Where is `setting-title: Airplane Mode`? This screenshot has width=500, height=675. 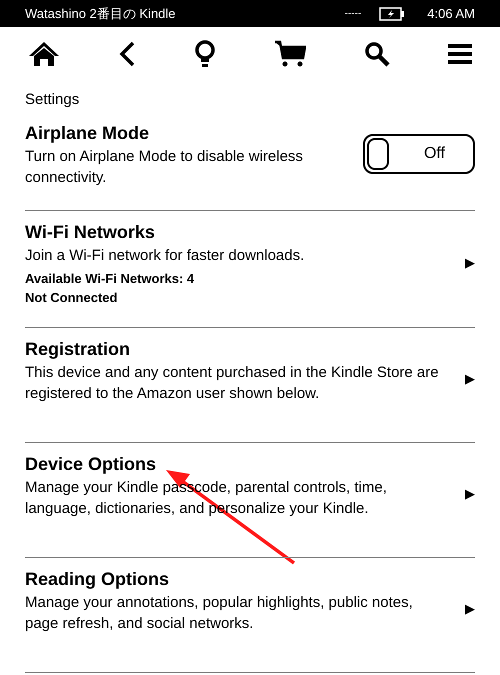 setting-title: Airplane Mode is located at coordinates (194, 133).